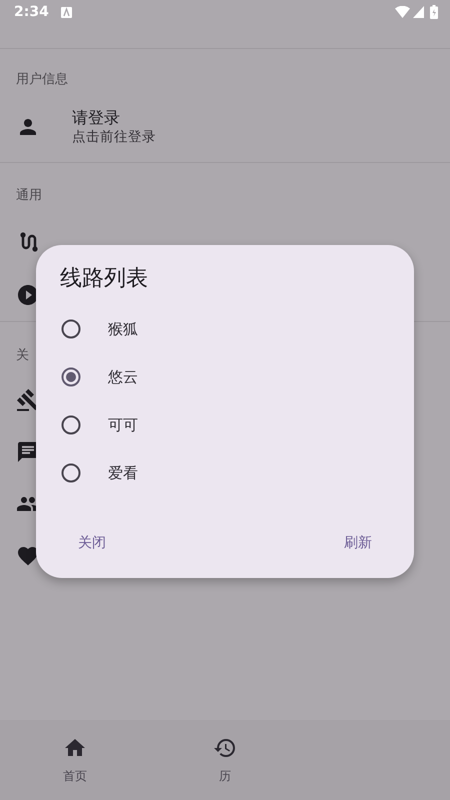 The image size is (450, 800). What do you see at coordinates (225, 776) in the screenshot?
I see `nav-label: 历` at bounding box center [225, 776].